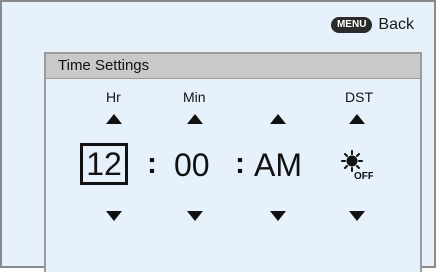 The width and height of the screenshot is (439, 272). Describe the element at coordinates (278, 165) in the screenshot. I see `ampm-field: AM` at that location.